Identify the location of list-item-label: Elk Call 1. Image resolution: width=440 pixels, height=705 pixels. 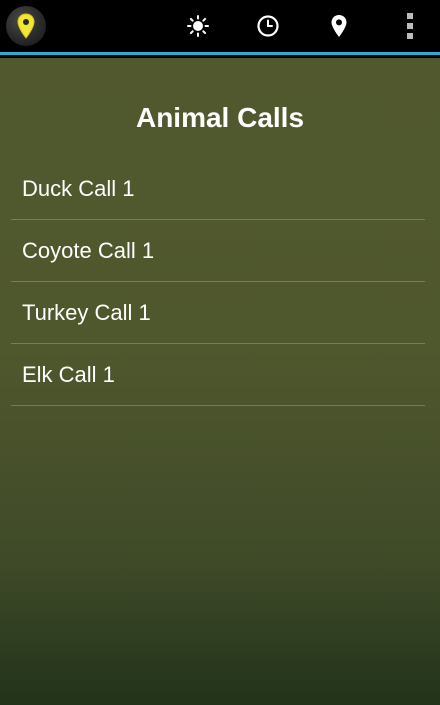
(68, 374).